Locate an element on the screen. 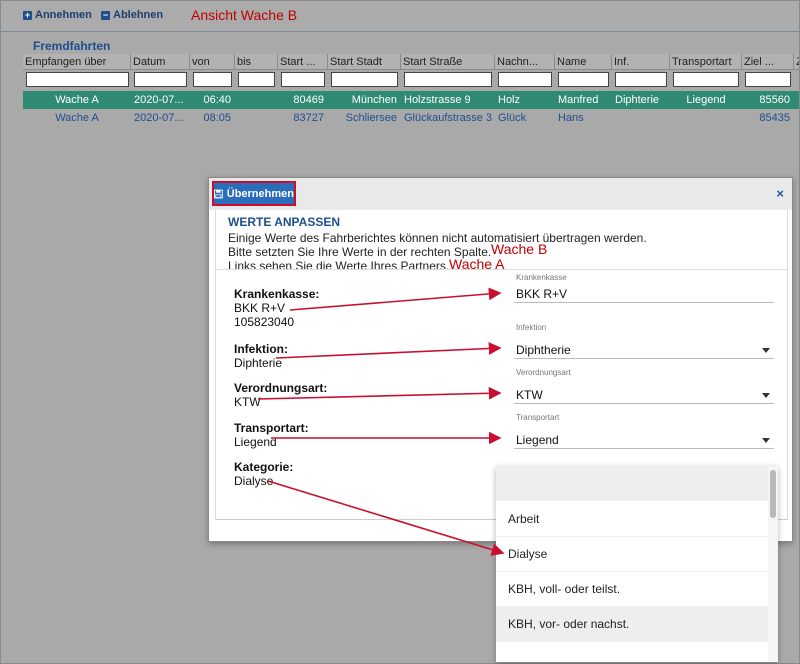  cell-strasse: Glückaufstrasse 3 is located at coordinates (448, 118).